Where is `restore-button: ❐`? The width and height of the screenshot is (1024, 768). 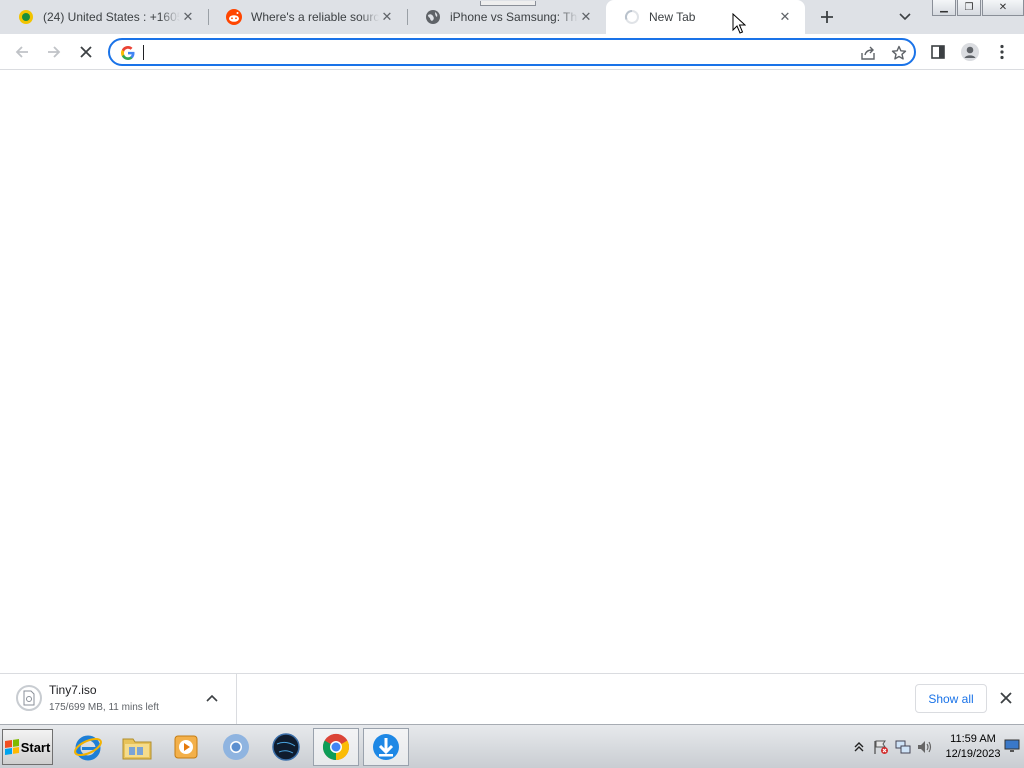 restore-button: ❐ is located at coordinates (969, 8).